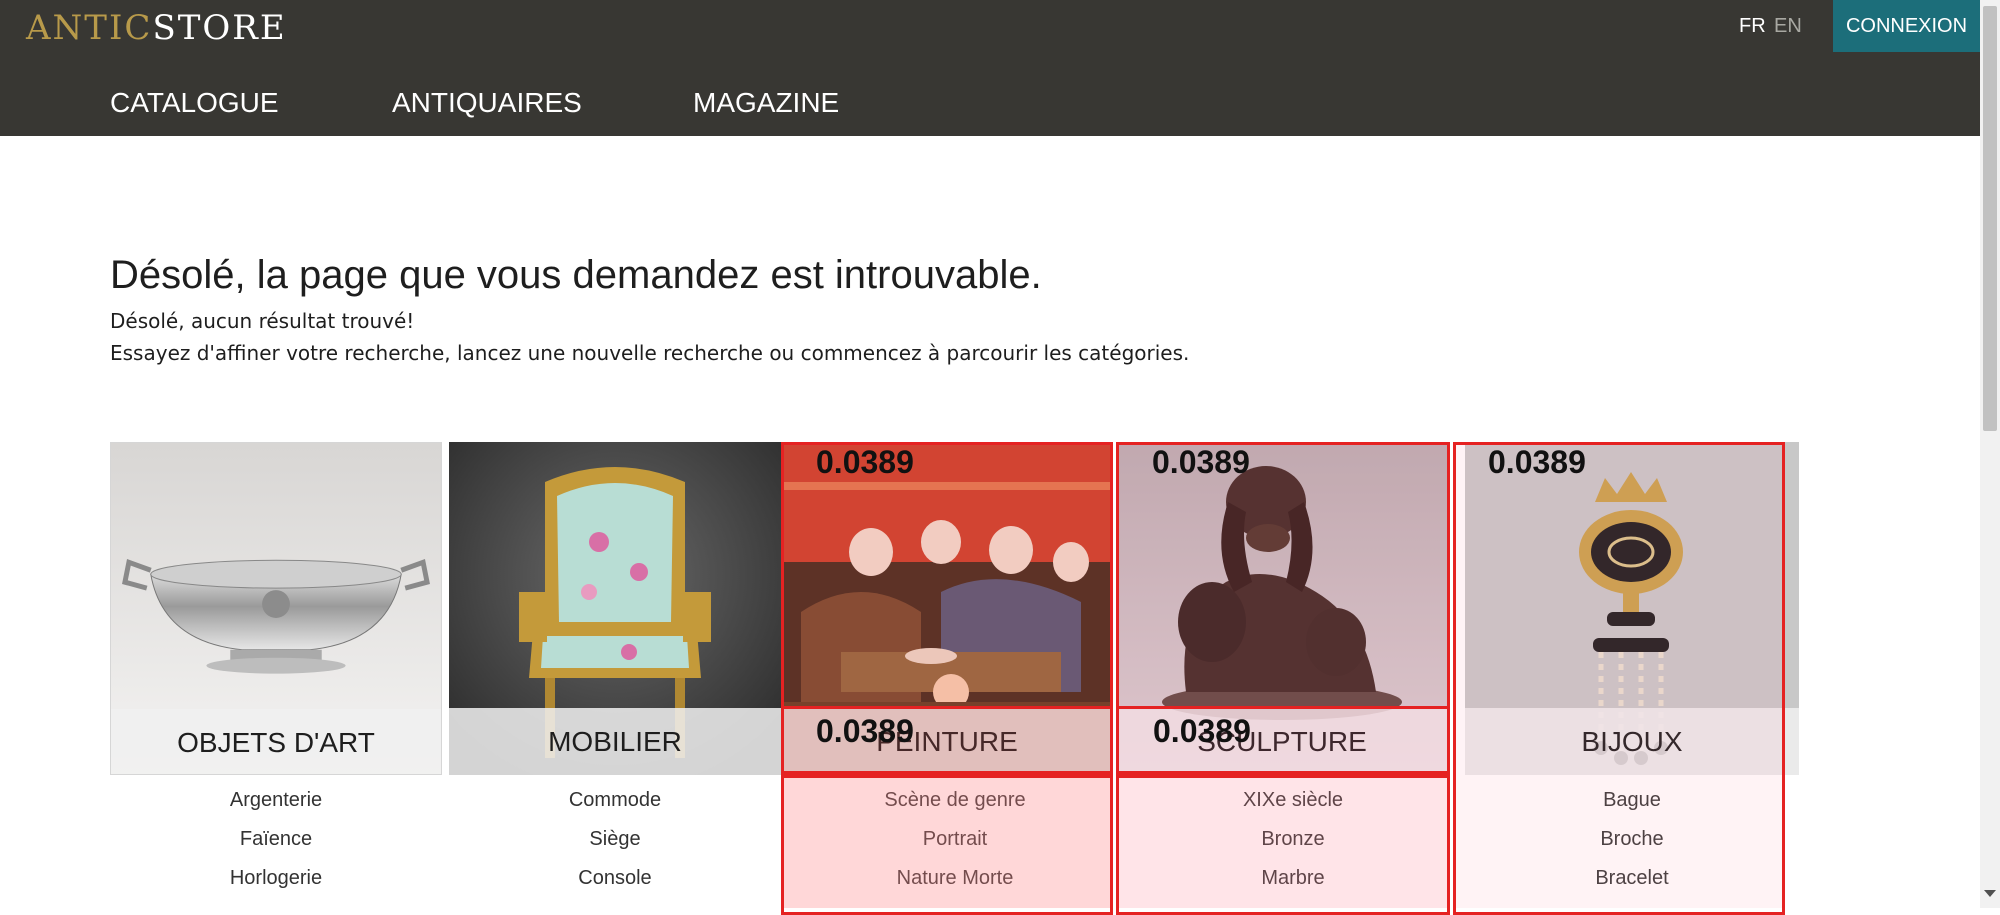 The height and width of the screenshot is (915, 2000). I want to click on subcategory-link: XIXe siècle, so click(1293, 801).